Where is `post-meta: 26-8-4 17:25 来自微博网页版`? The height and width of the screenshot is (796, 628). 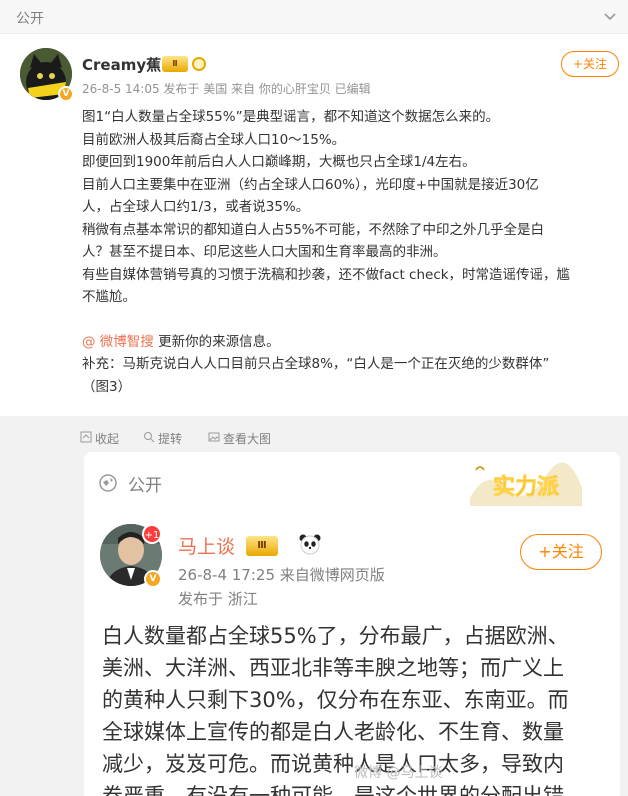 post-meta: 26-8-4 17:25 来自微博网页版 is located at coordinates (281, 575).